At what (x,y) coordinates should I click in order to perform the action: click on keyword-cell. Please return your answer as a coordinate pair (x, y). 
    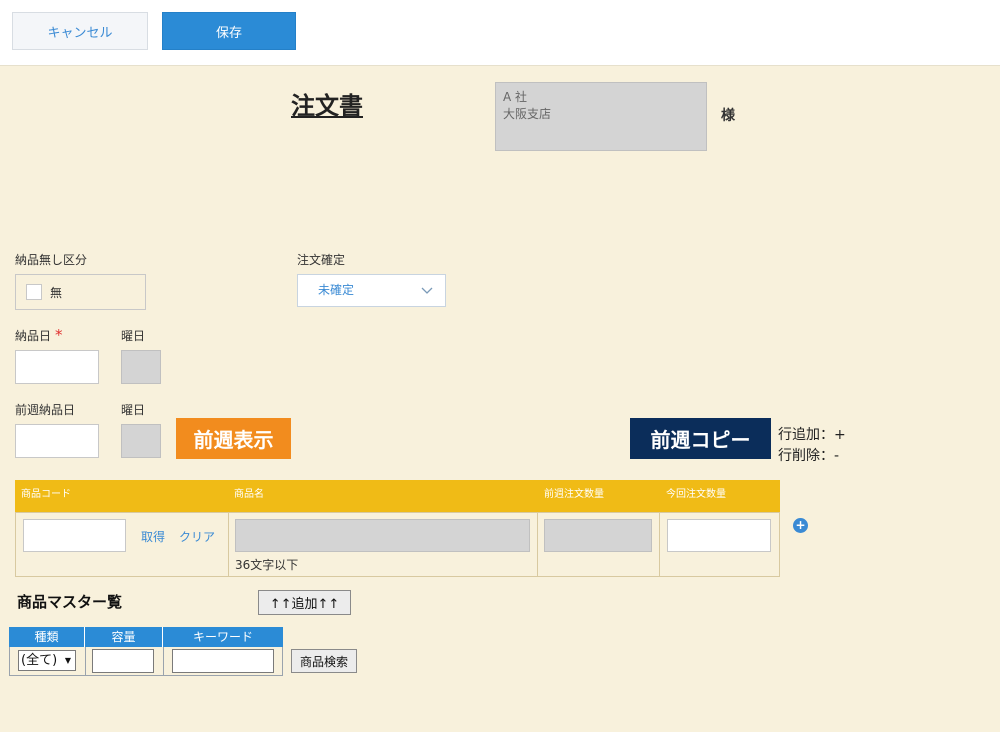
    Looking at the image, I should click on (223, 661).